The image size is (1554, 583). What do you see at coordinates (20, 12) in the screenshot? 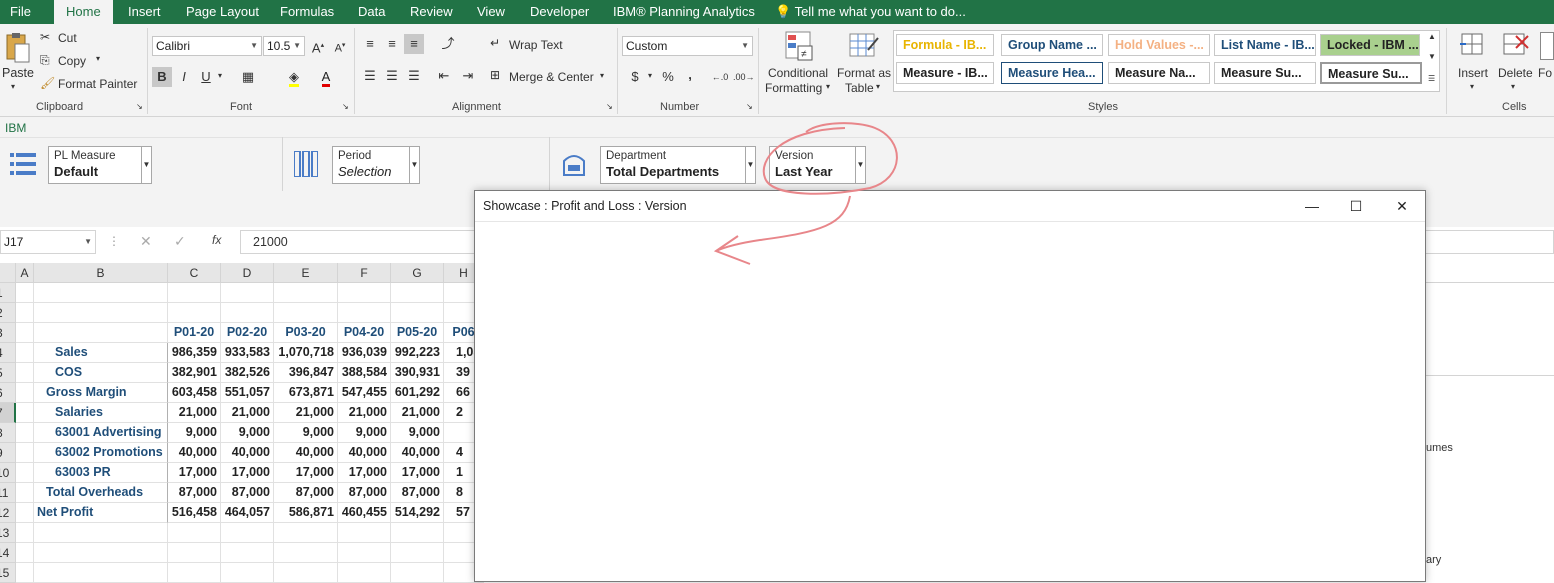
I see `tab-file: File` at bounding box center [20, 12].